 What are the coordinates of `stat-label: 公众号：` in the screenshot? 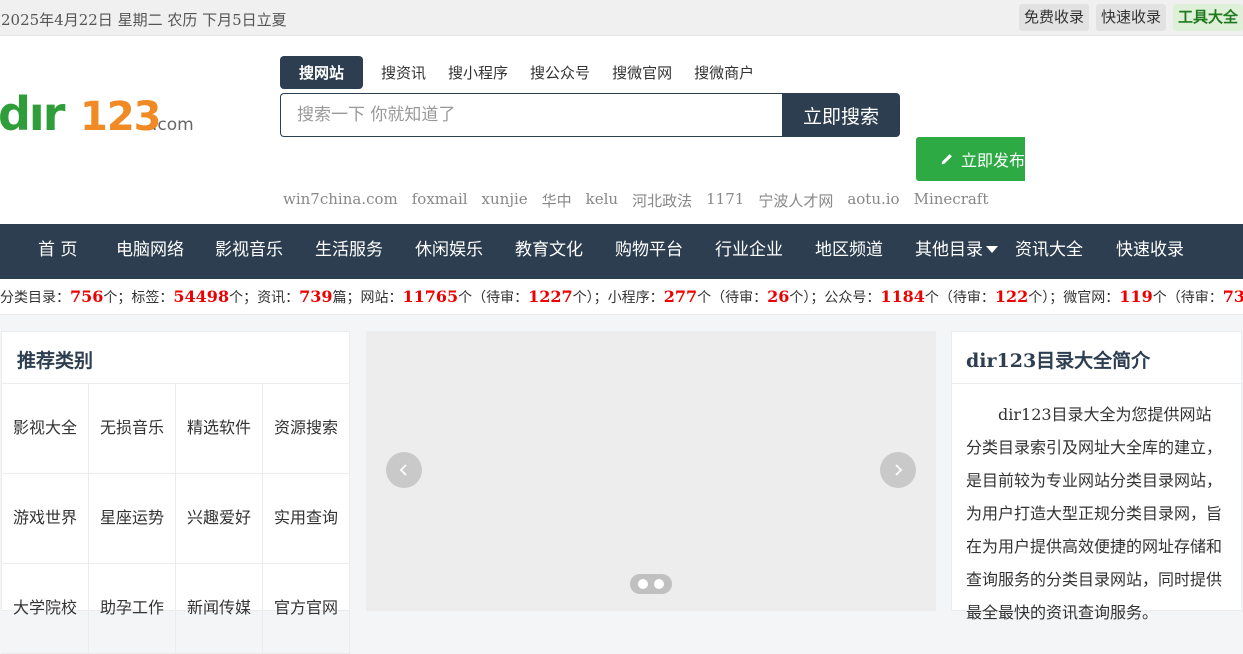 It's located at (852, 298).